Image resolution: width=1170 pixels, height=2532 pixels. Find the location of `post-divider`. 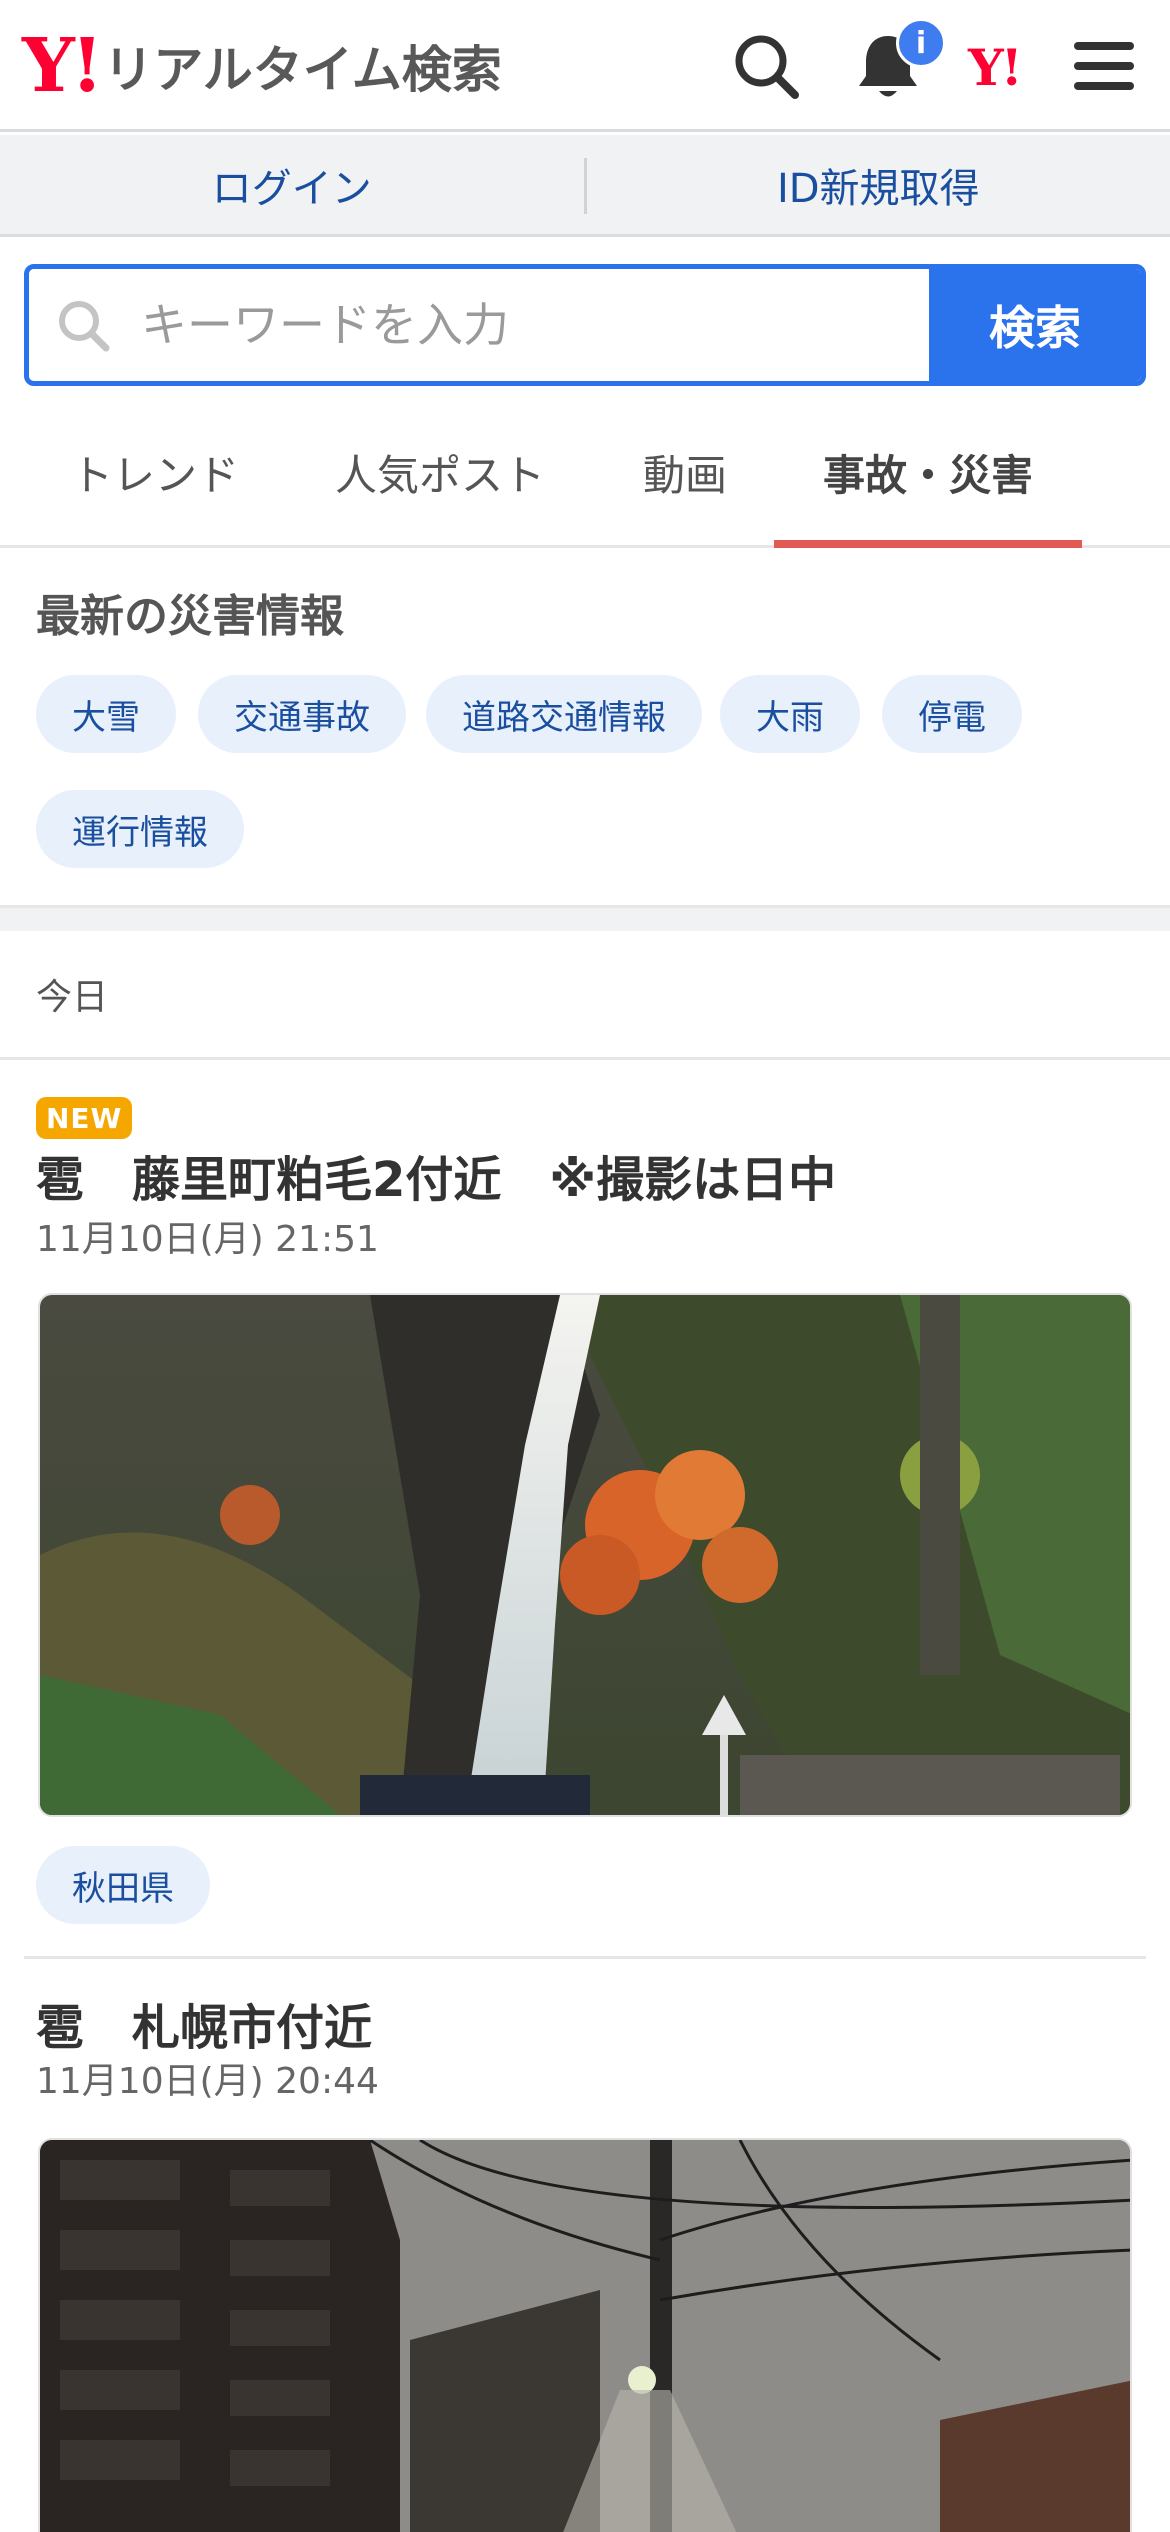

post-divider is located at coordinates (585, 1957).